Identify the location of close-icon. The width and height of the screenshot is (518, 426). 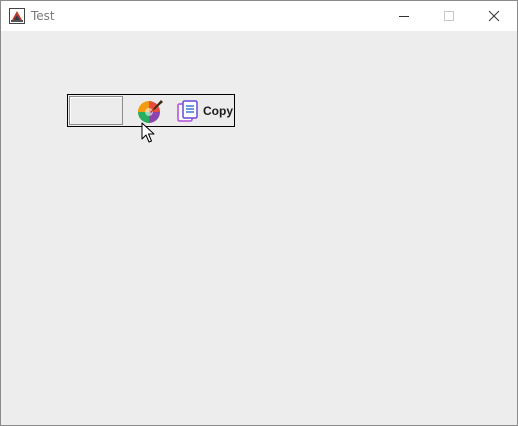
(494, 16).